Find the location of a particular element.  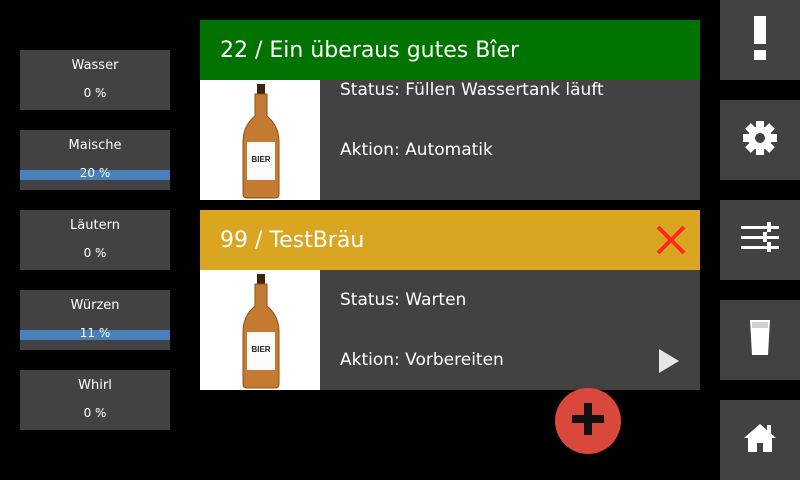

home-icon is located at coordinates (760, 440).